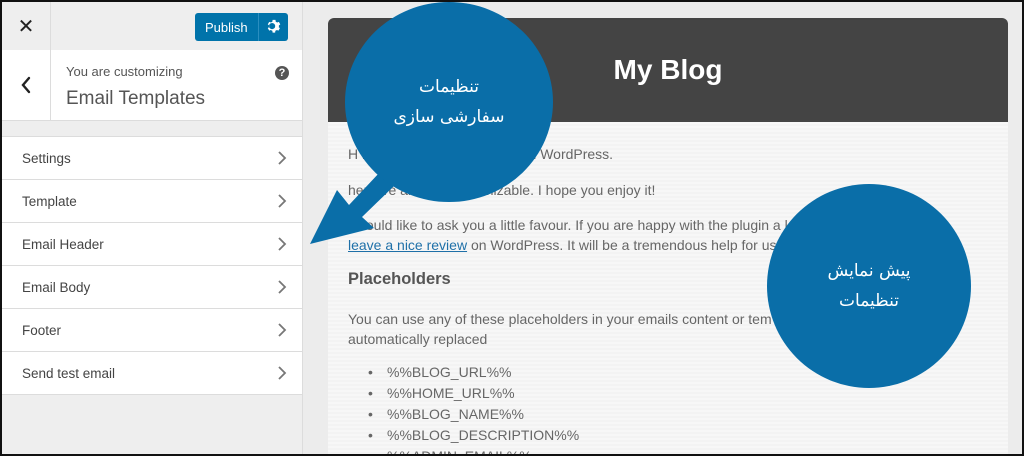  Describe the element at coordinates (152, 373) in the screenshot. I see `menu-item-send-test-email: Send test email` at that location.